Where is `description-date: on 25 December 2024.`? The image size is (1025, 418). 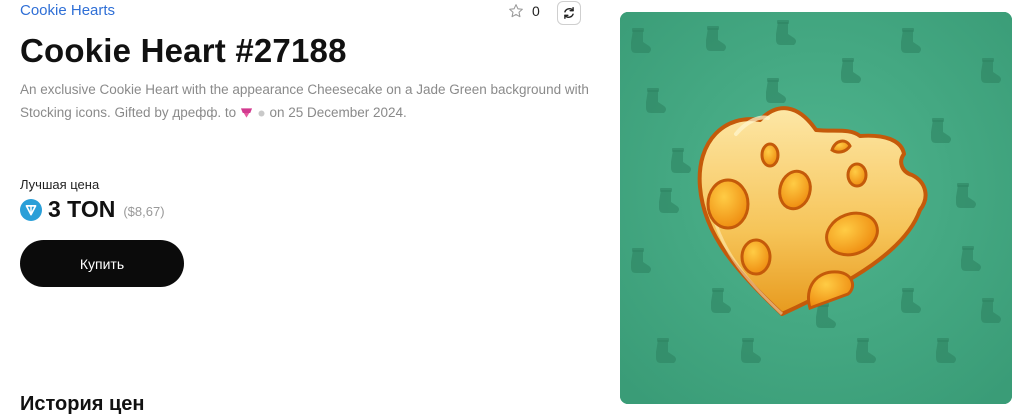 description-date: on 25 December 2024. is located at coordinates (336, 112).